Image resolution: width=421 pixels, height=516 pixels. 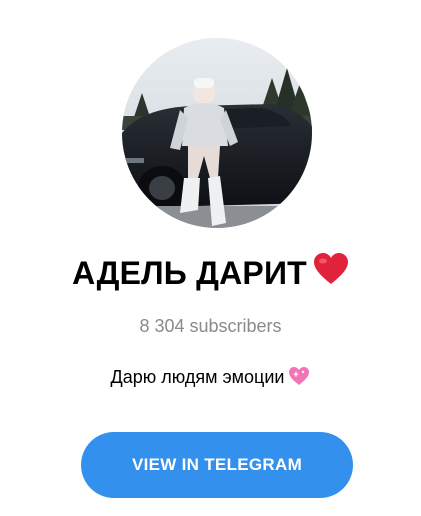 I want to click on channel-description: Дарю людям эмоции, so click(x=210, y=378).